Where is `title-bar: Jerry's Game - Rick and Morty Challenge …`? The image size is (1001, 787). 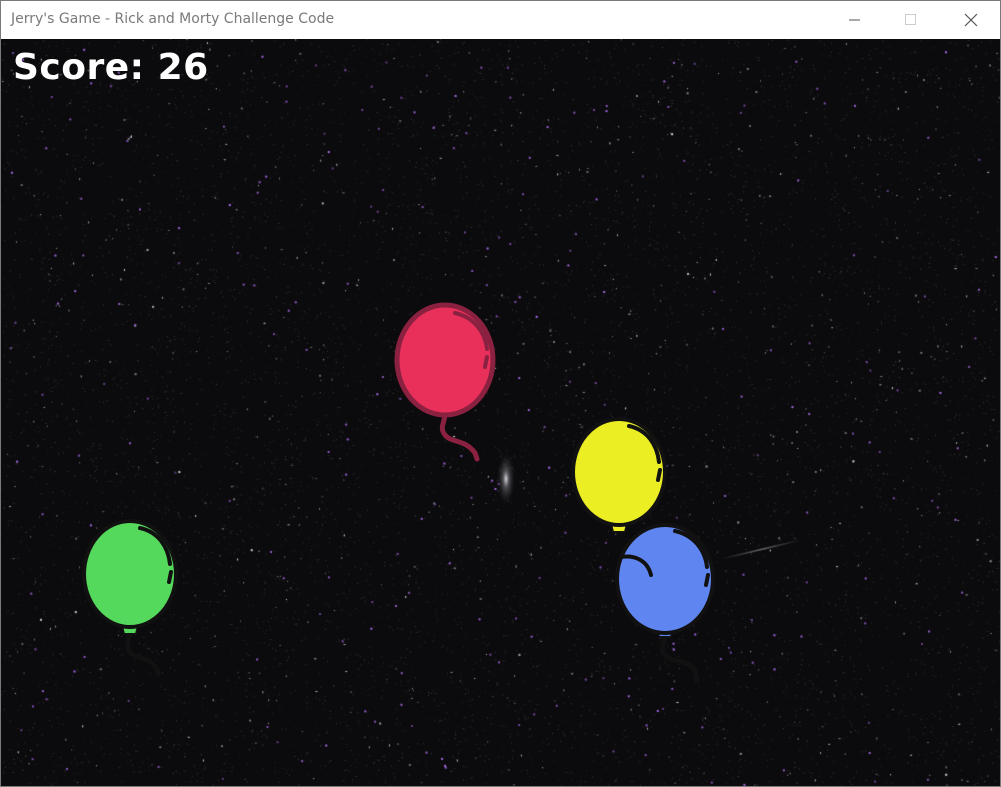
title-bar: Jerry's Game - Rick and Morty Challenge … is located at coordinates (500, 20).